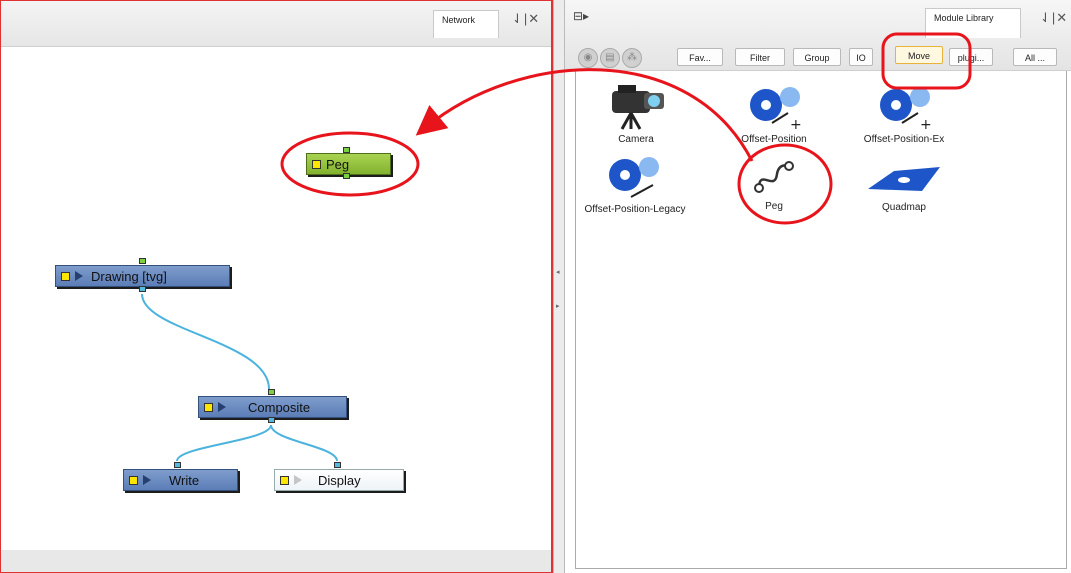 This screenshot has width=1071, height=573. I want to click on pin-close-icon: ⇃|✕, so click(1054, 18).